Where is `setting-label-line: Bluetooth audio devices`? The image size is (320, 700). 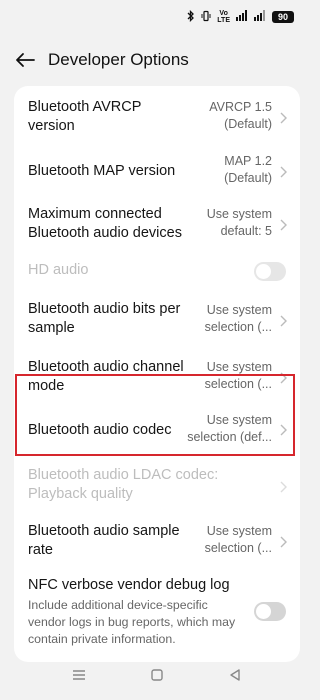
setting-label-line: Bluetooth audio devices is located at coordinates (105, 233).